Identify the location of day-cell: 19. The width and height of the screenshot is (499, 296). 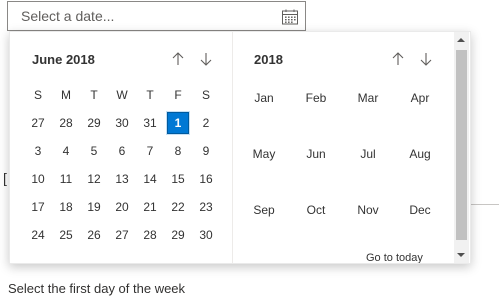
(94, 207).